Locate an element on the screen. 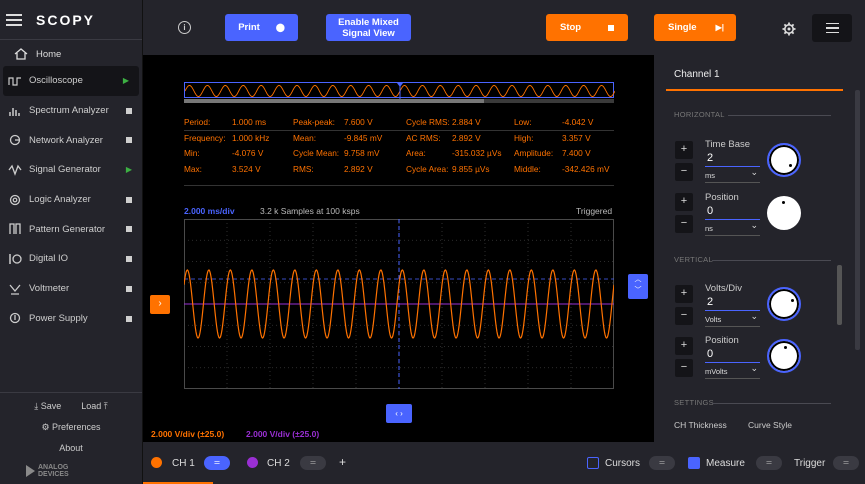 The width and height of the screenshot is (865, 484). enable-mixed-signal-button: Enable Mixed Signal View is located at coordinates (368, 27).